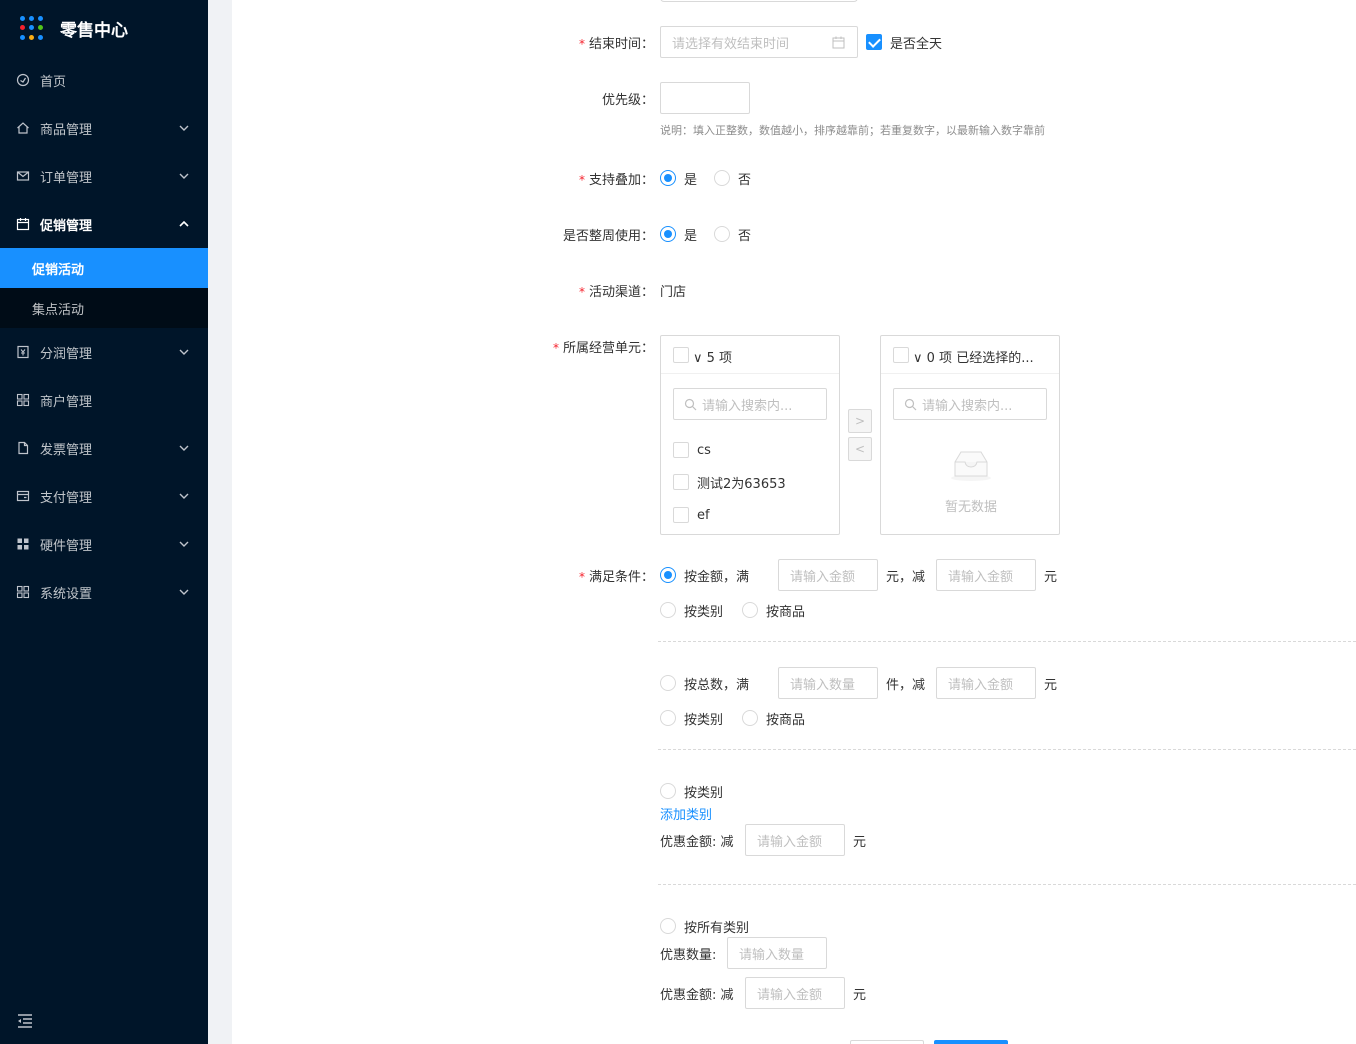  What do you see at coordinates (32, 28) in the screenshot?
I see `app-grid-icon` at bounding box center [32, 28].